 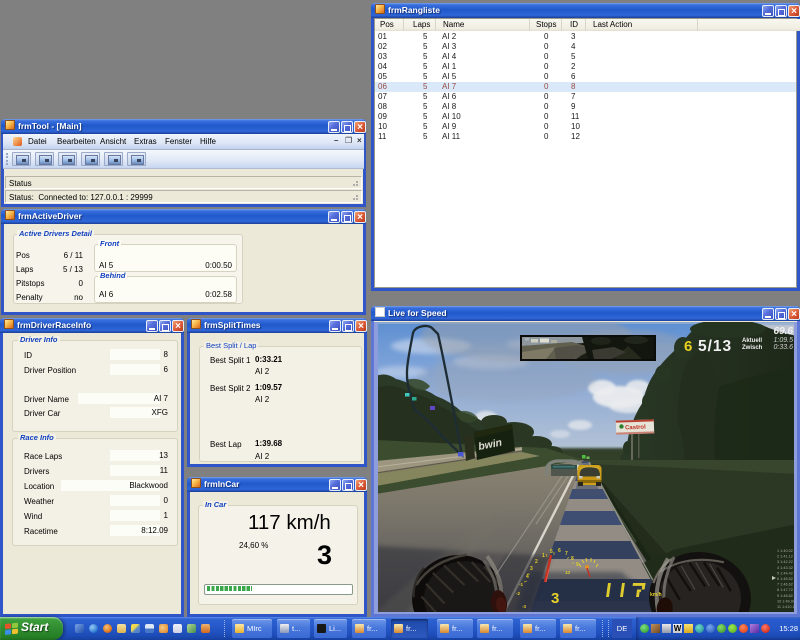 What do you see at coordinates (543, 556) in the screenshot?
I see `svg-text: 1` at bounding box center [543, 556].